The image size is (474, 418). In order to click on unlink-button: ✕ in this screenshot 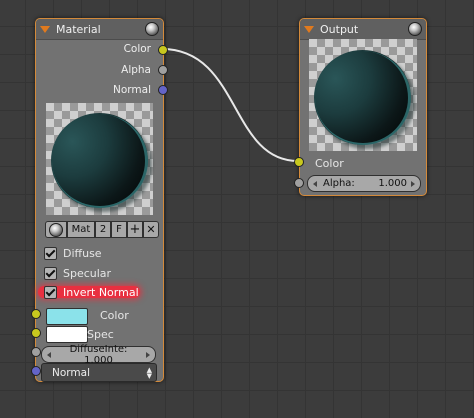, I will do `click(151, 229)`.